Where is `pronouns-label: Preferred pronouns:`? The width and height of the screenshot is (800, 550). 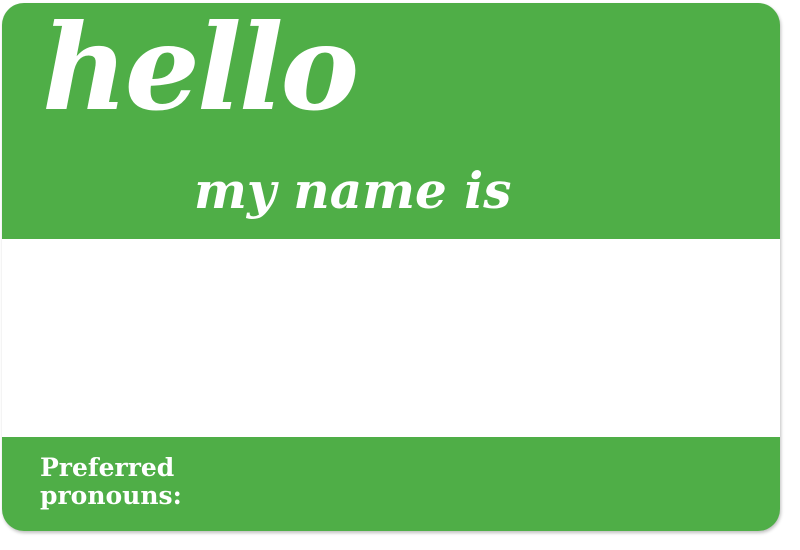 pronouns-label: Preferred pronouns: is located at coordinates (111, 482).